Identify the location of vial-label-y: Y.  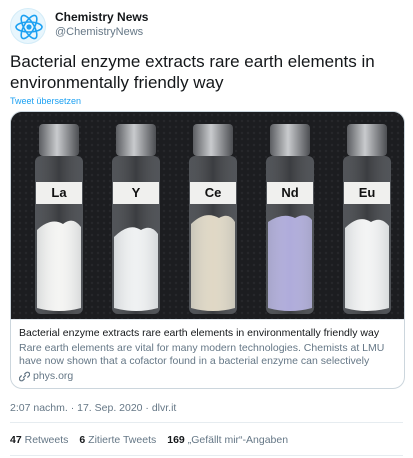
(136, 193).